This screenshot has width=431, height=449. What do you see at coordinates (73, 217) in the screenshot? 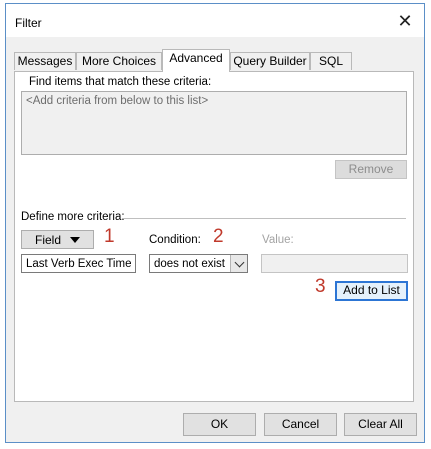
I see `define-criteria-label: Define more criteria:` at bounding box center [73, 217].